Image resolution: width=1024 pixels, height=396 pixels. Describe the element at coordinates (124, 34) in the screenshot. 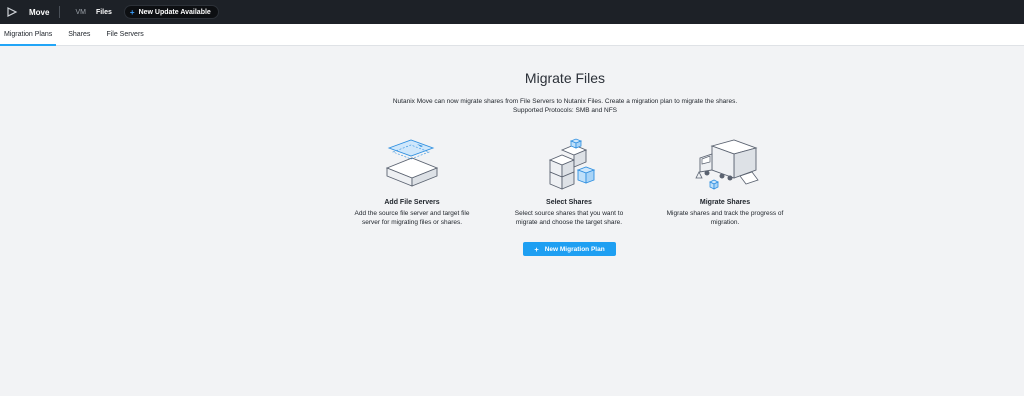

I see `tab-file-servers: File Servers` at that location.